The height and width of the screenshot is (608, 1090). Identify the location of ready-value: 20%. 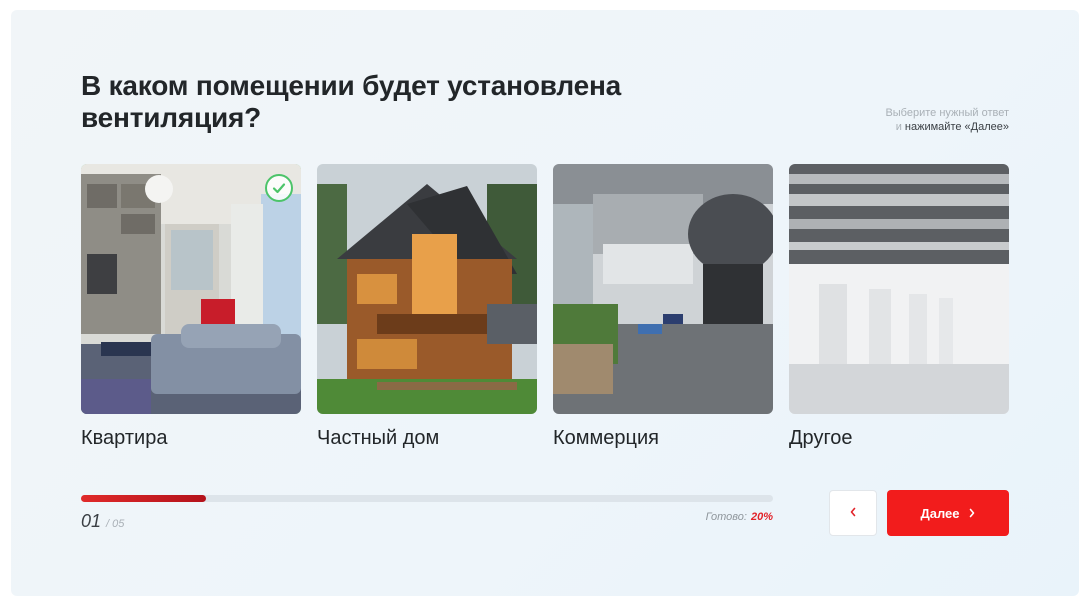
(761, 517).